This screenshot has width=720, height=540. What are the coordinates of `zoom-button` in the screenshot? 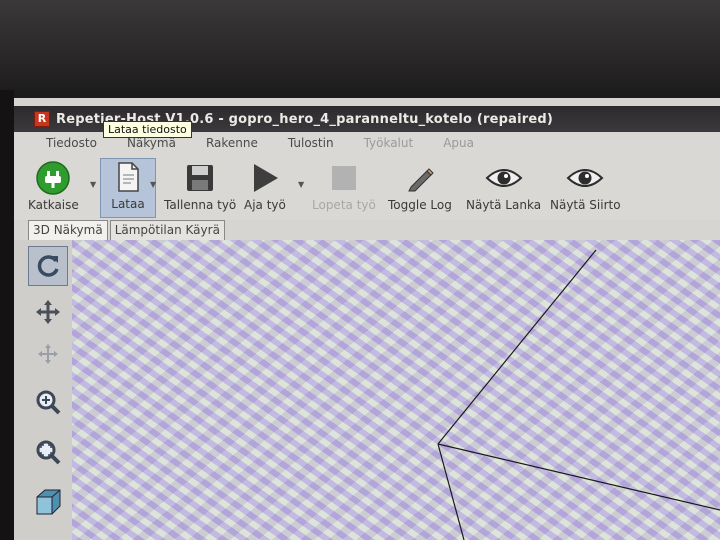 It's located at (48, 402).